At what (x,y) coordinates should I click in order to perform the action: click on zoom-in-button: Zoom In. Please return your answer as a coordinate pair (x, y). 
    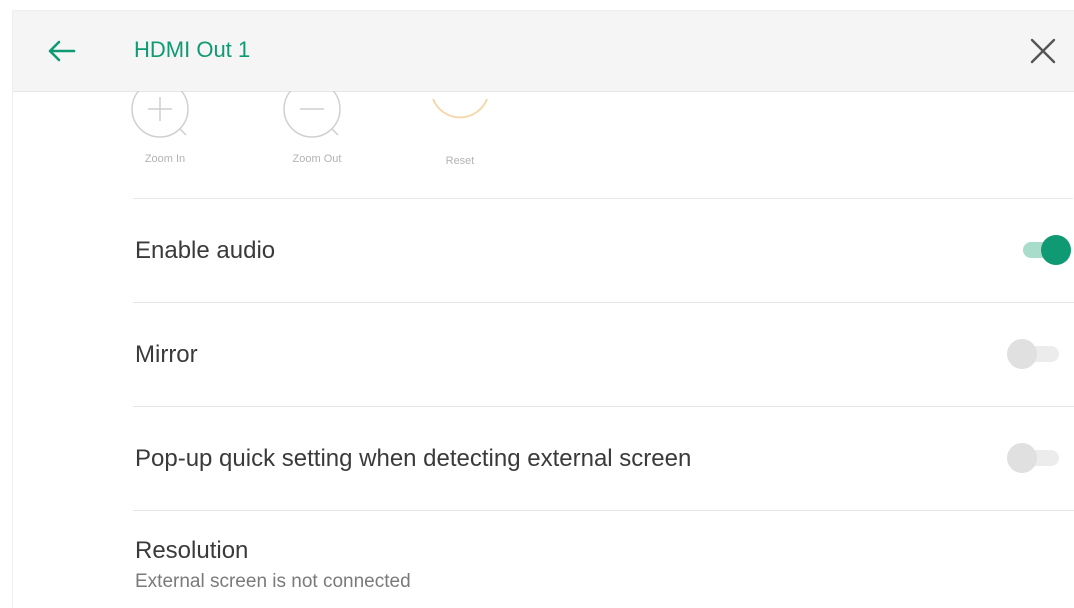
    Looking at the image, I should click on (165, 128).